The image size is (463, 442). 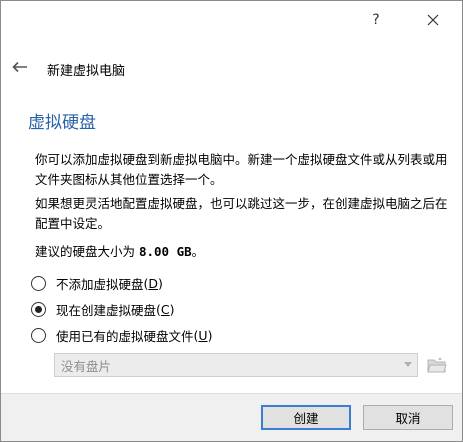 What do you see at coordinates (106, 310) in the screenshot?
I see `option-create-disk-label: 现在创建虚拟硬盘` at bounding box center [106, 310].